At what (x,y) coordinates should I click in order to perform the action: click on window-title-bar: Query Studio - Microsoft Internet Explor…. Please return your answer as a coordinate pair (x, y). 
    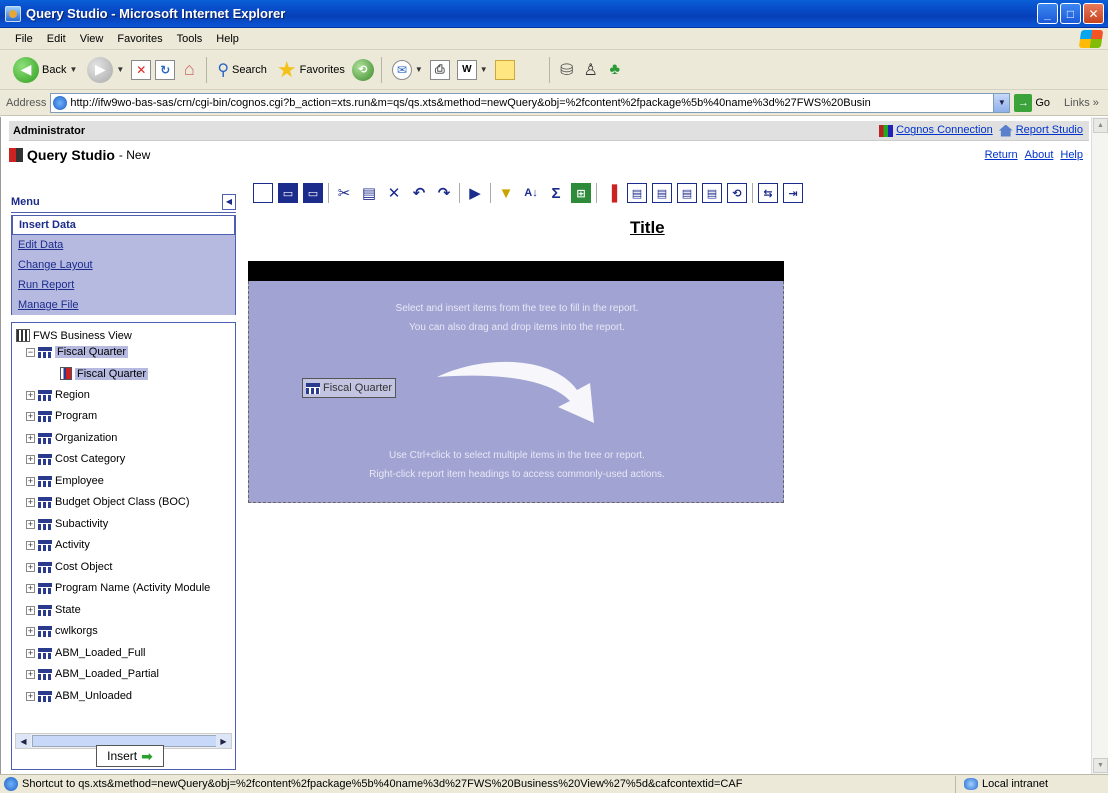
    Looking at the image, I should click on (554, 14).